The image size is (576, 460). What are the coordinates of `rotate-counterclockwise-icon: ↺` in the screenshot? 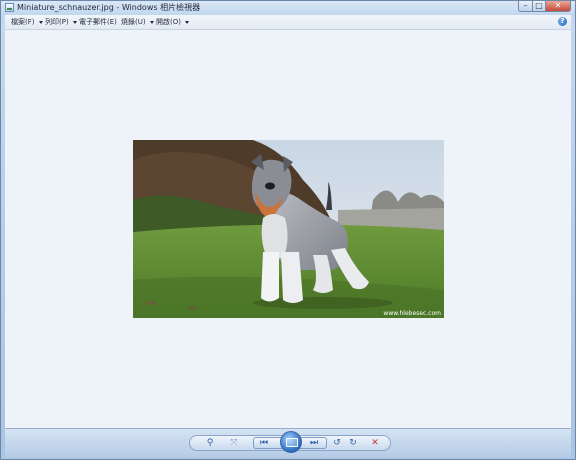 It's located at (337, 443).